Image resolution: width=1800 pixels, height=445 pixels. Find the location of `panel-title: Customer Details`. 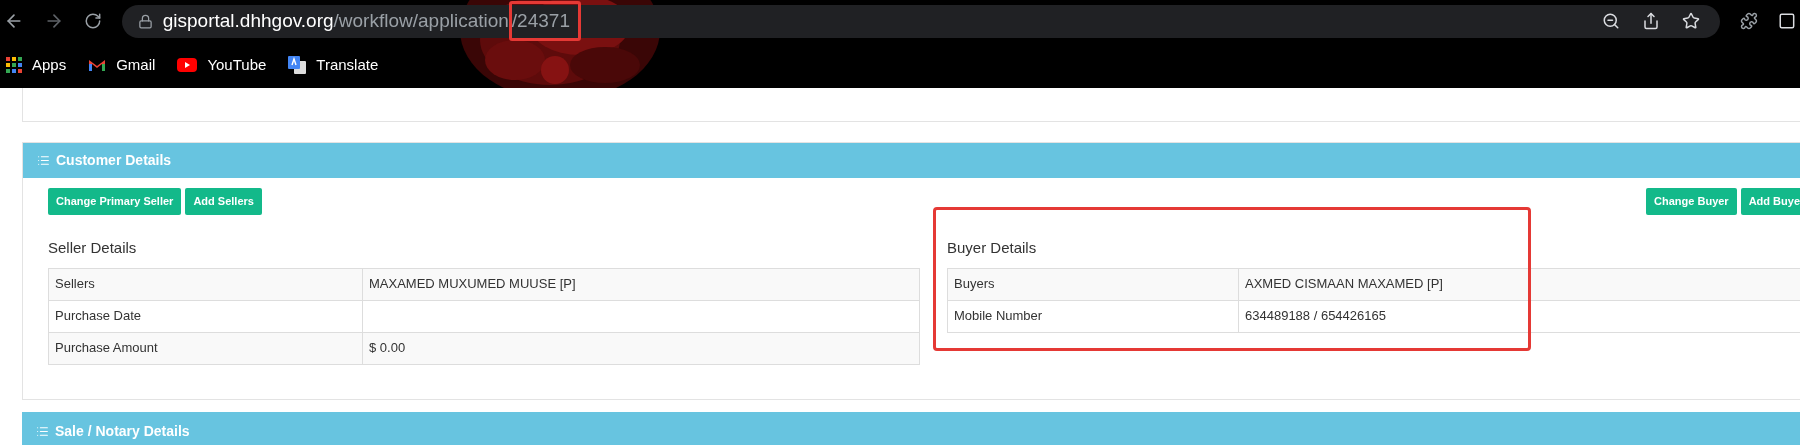

panel-title: Customer Details is located at coordinates (114, 160).